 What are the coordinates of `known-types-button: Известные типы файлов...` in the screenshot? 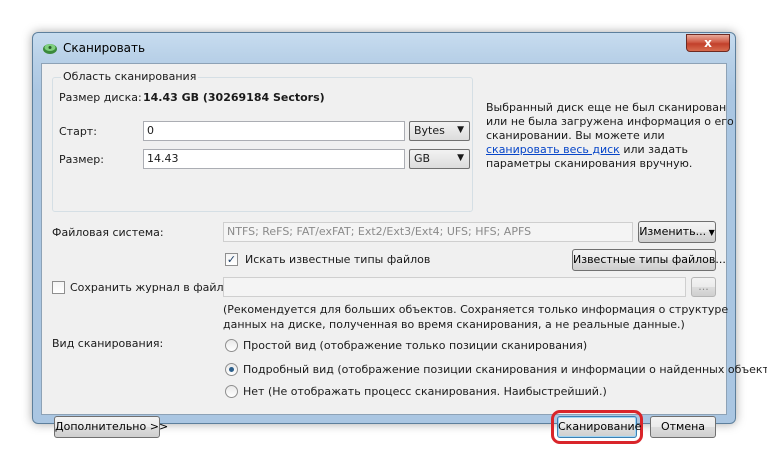 It's located at (649, 260).